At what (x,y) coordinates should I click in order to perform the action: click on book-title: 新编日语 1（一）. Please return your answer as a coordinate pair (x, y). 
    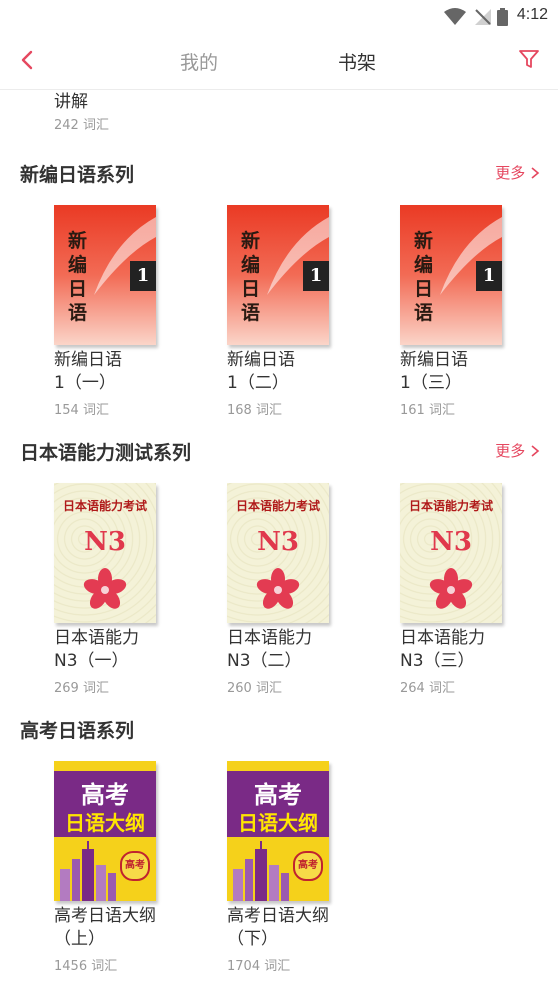
    Looking at the image, I should click on (124, 372).